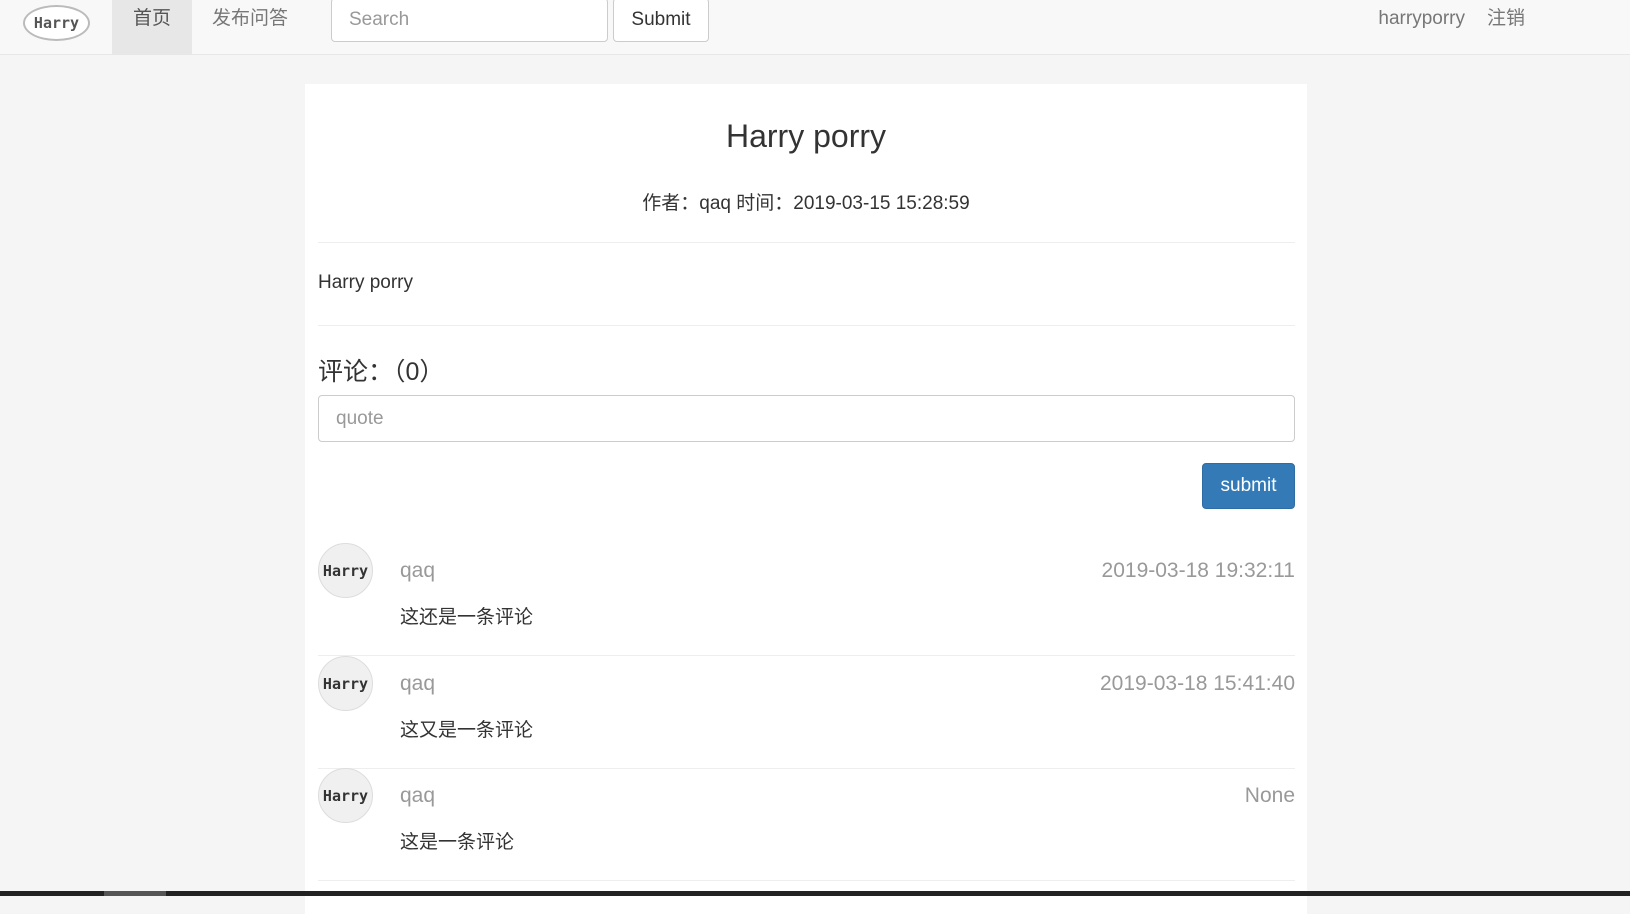 This screenshot has width=1630, height=914. What do you see at coordinates (467, 730) in the screenshot?
I see `comment-text: 这又是一条评论` at bounding box center [467, 730].